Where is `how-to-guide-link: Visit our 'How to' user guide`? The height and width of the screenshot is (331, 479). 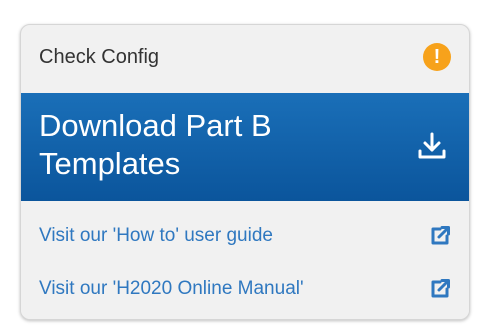
how-to-guide-link: Visit our 'How to' user guide is located at coordinates (245, 236).